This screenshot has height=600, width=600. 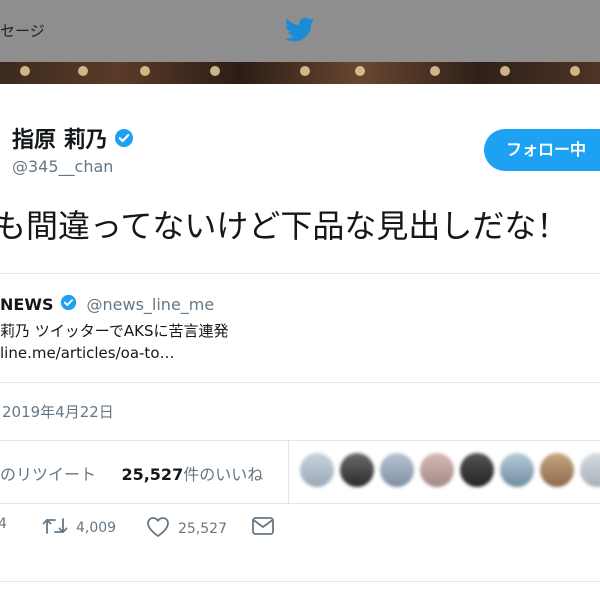 What do you see at coordinates (48, 474) in the screenshot?
I see `retweets-label: のリツイート` at bounding box center [48, 474].